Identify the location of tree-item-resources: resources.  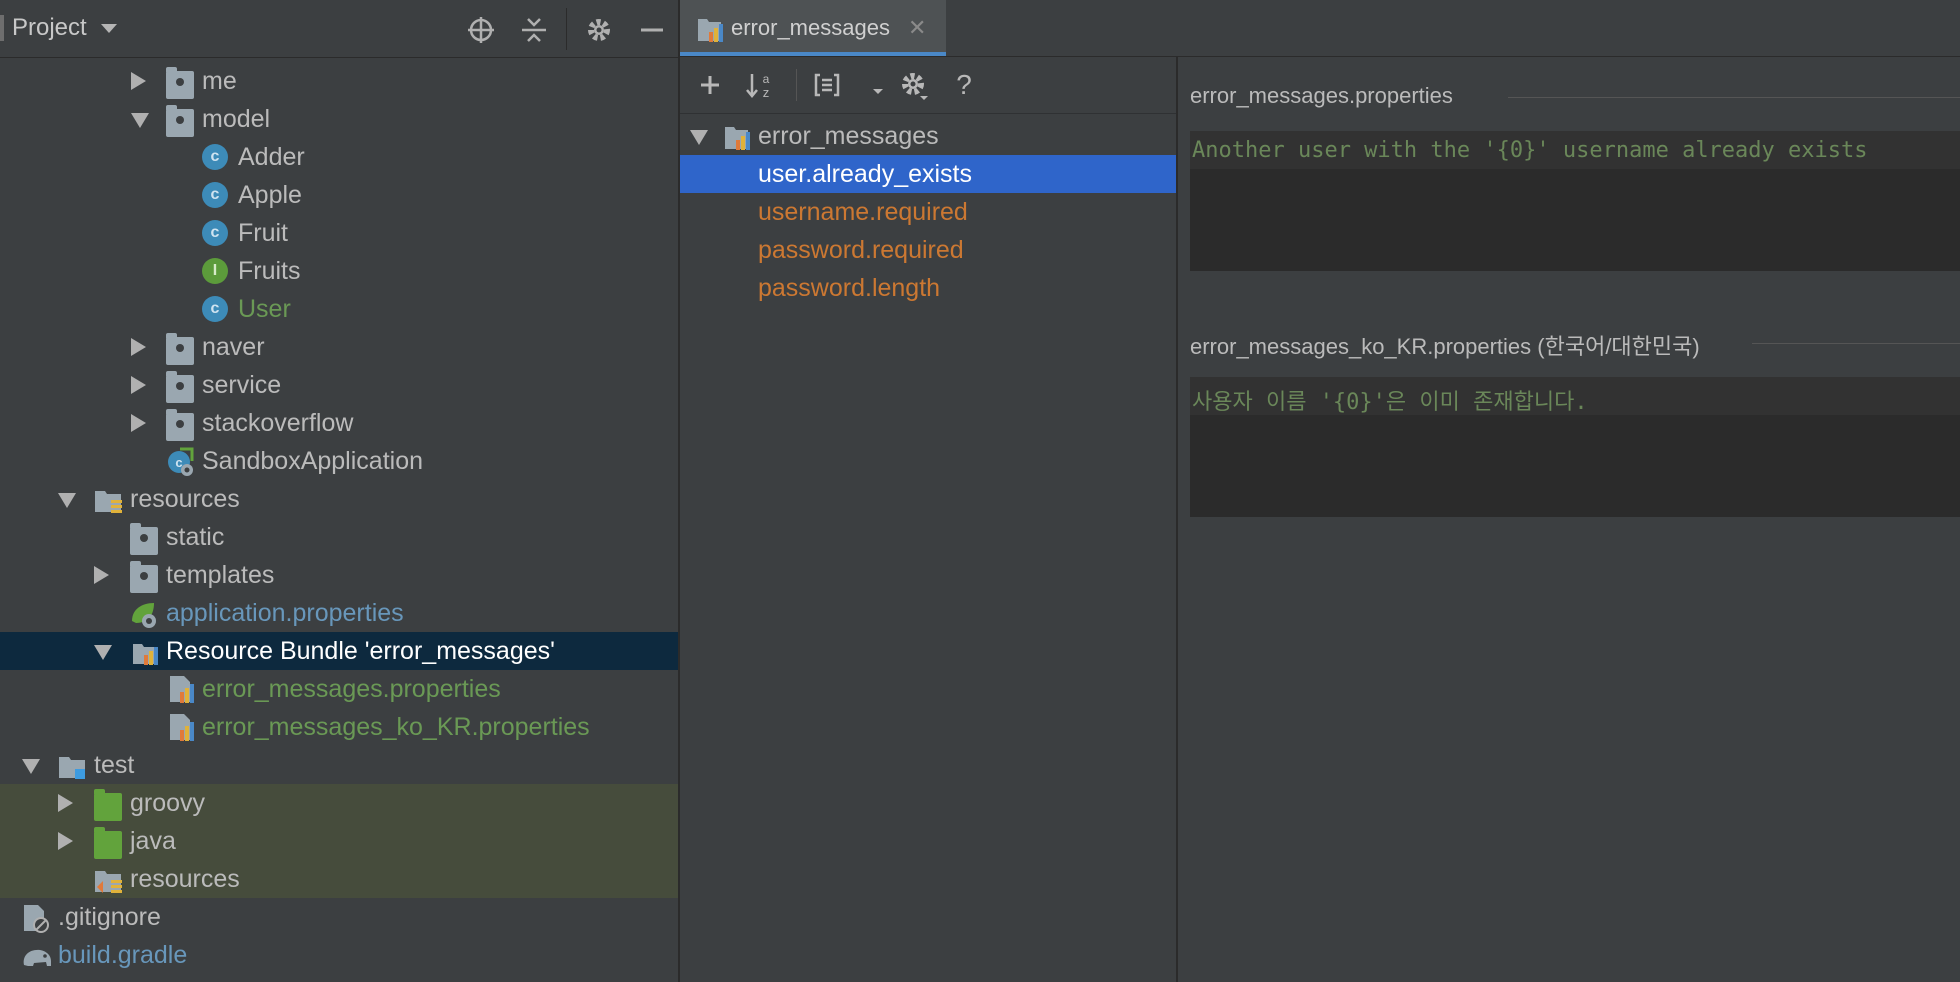
(339, 499).